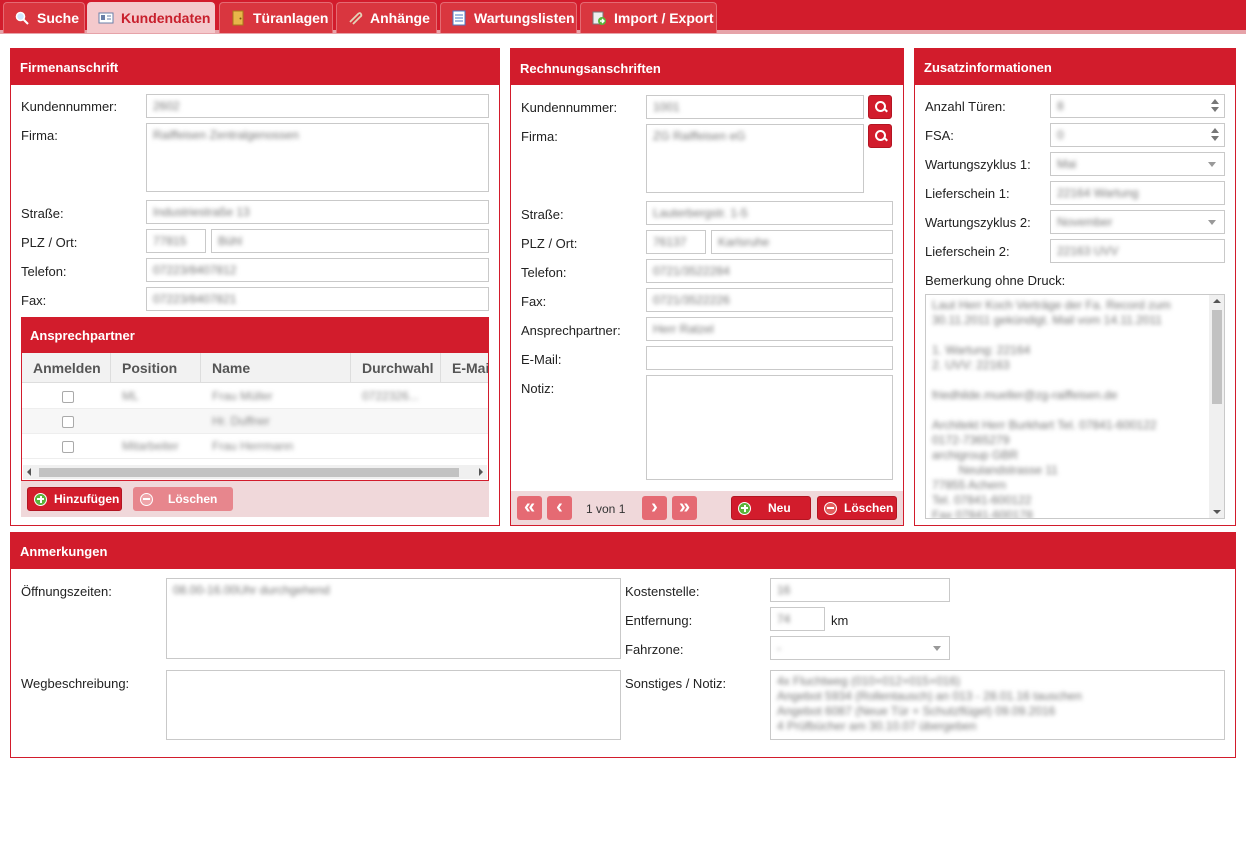  I want to click on fahrzone-label: Fahrzone:, so click(654, 649).